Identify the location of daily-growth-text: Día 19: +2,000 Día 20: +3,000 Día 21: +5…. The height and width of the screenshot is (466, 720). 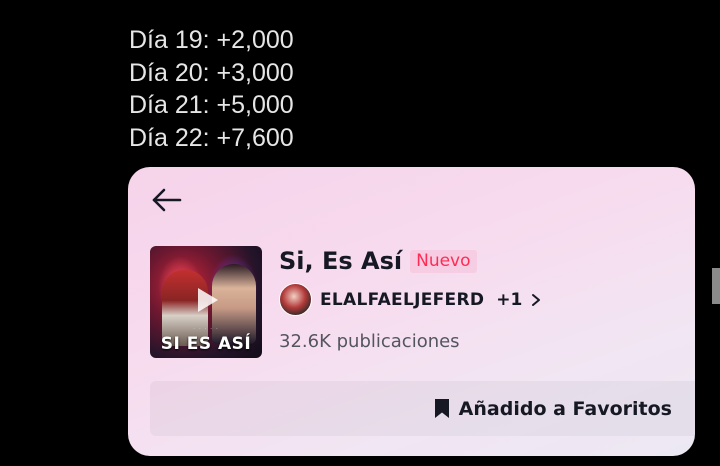
(211, 89).